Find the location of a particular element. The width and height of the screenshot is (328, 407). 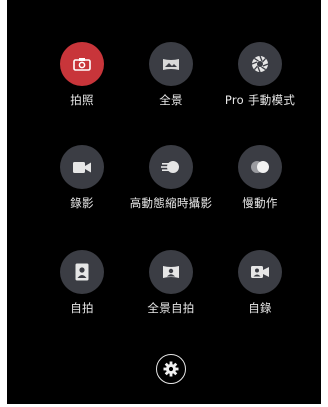

mode-panorama: 全景 is located at coordinates (171, 74).